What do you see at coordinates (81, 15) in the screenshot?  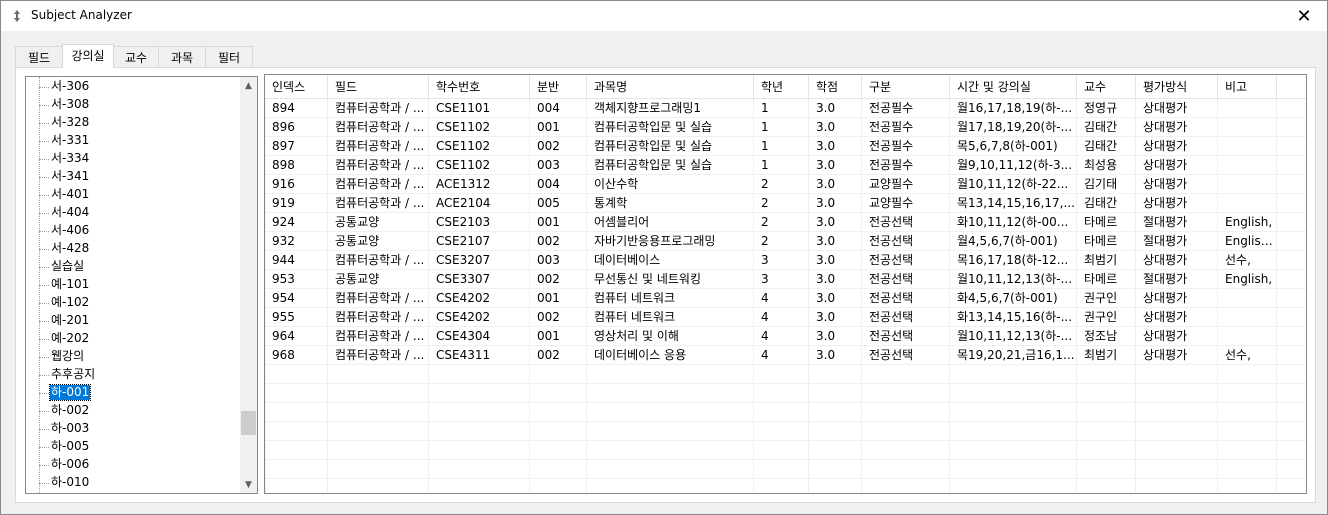 I see `window-title: Subject Analyzer` at bounding box center [81, 15].